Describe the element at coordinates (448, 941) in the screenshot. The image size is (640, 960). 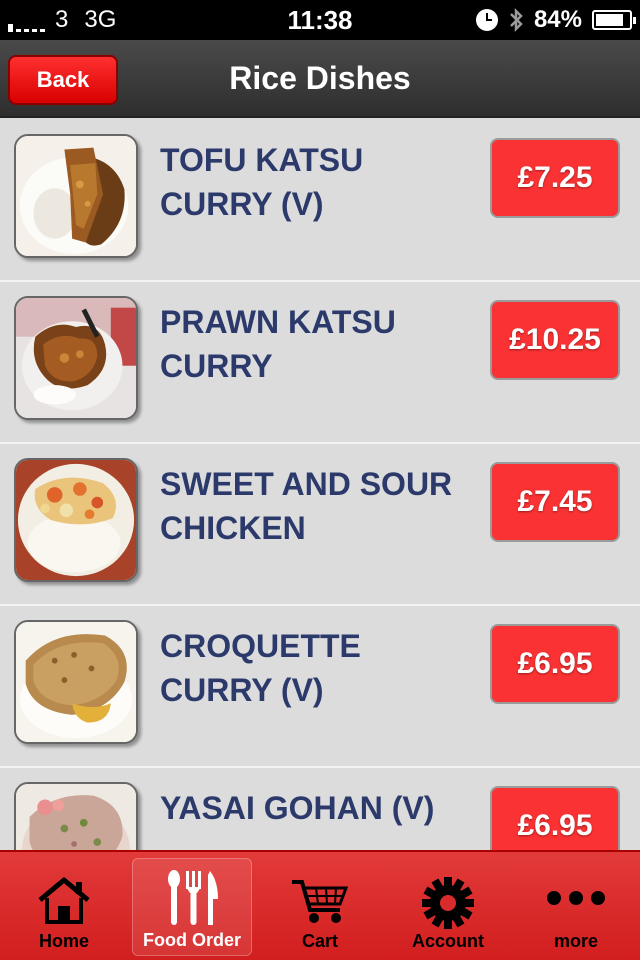
I see `tab-label: Account` at that location.